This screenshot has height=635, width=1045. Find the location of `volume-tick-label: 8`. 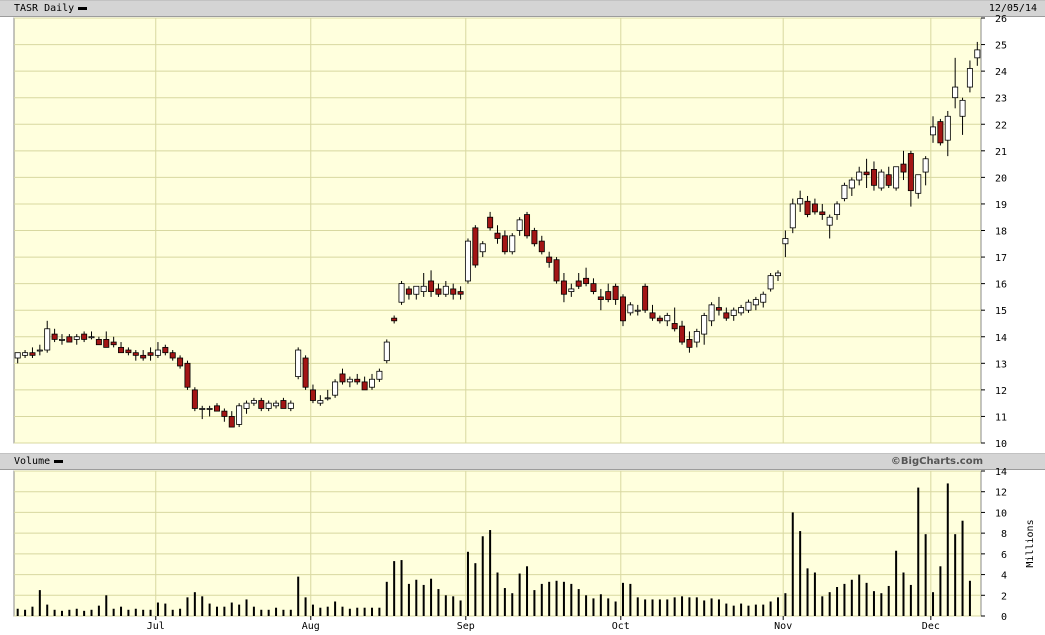

volume-tick-label: 8 is located at coordinates (1004, 534).